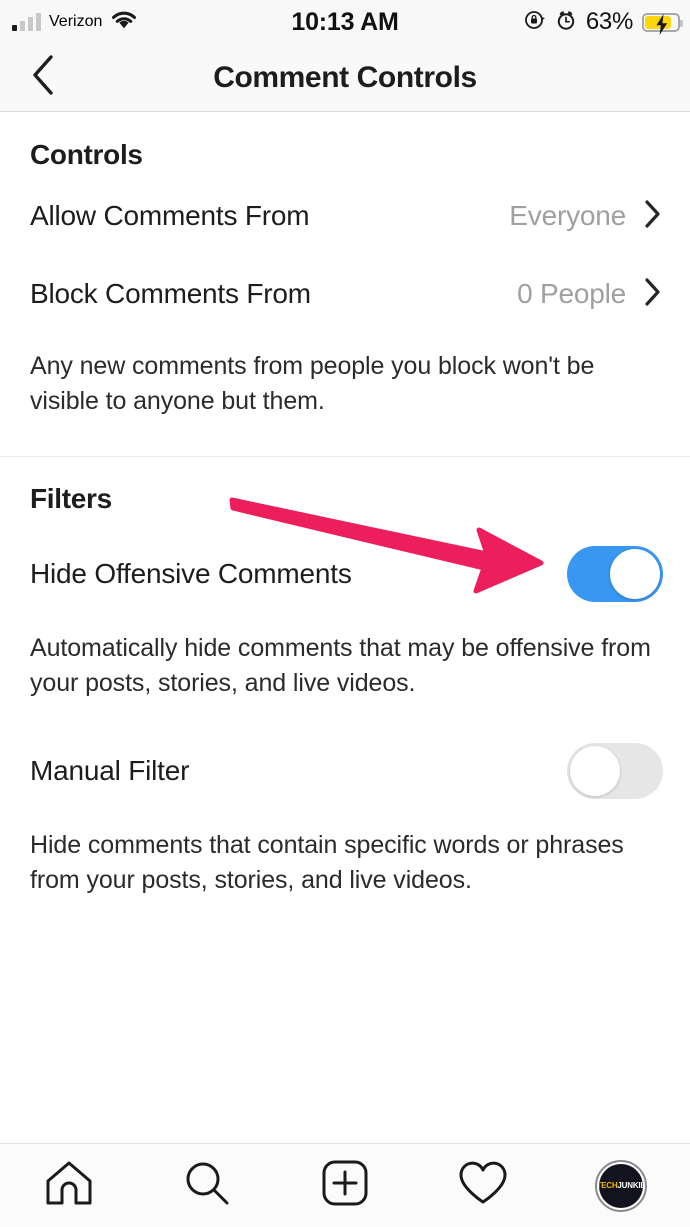 Image resolution: width=690 pixels, height=1227 pixels. What do you see at coordinates (86, 154) in the screenshot?
I see `controls-section-heading: Controls` at bounding box center [86, 154].